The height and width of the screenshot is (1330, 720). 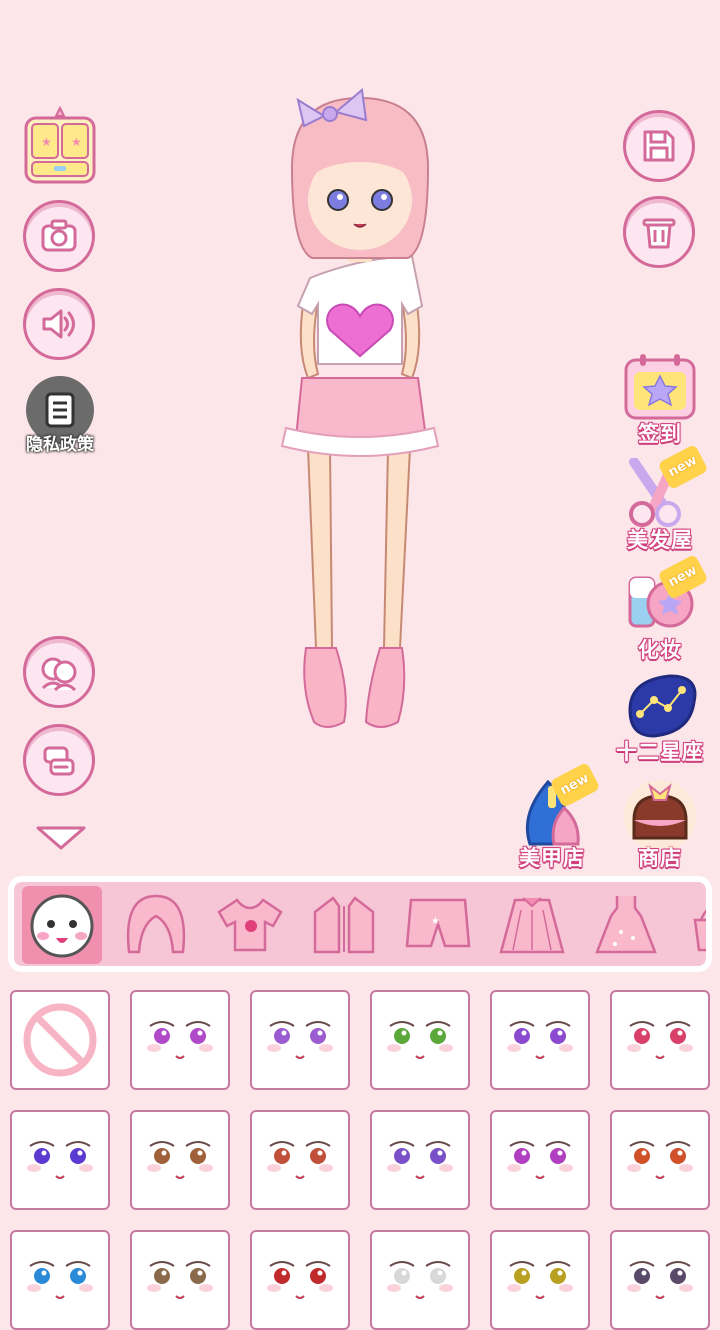 I want to click on trash-icon, so click(x=659, y=233).